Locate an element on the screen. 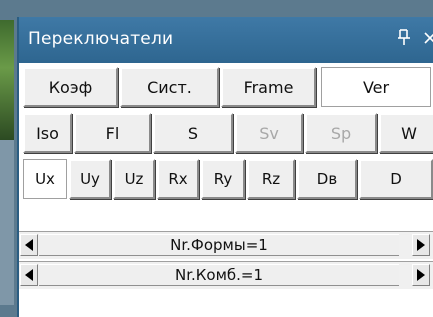 This screenshot has height=317, width=433. panel-title: Переключатели is located at coordinates (101, 39).